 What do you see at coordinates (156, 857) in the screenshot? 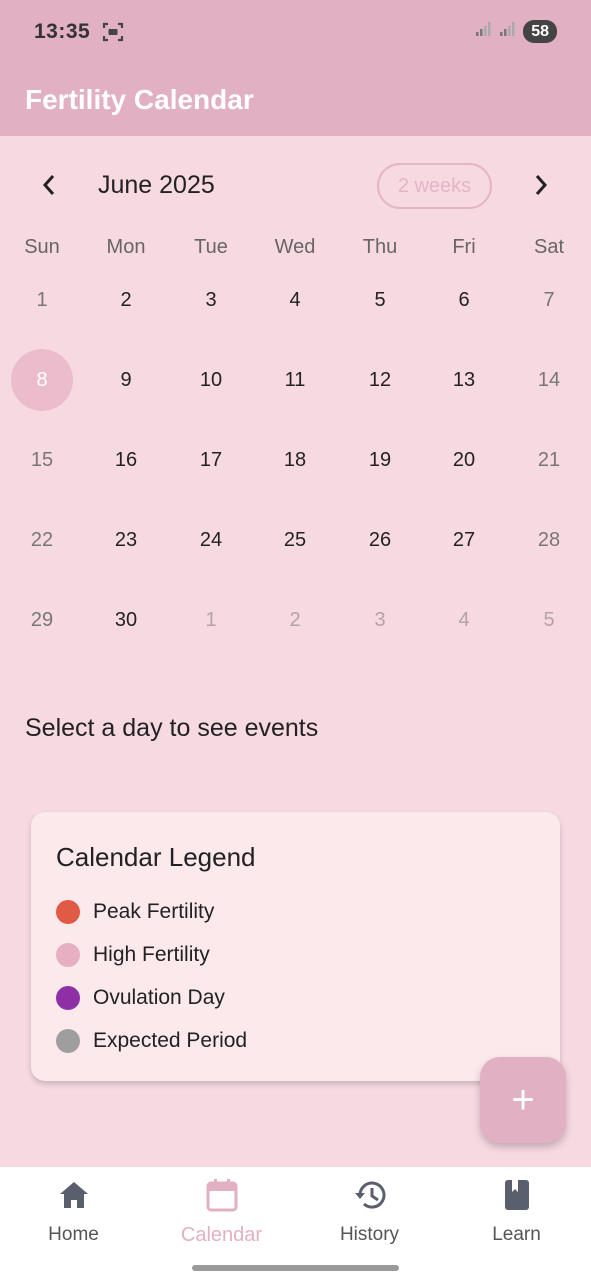
I see `legend-title: Calendar Legend` at bounding box center [156, 857].